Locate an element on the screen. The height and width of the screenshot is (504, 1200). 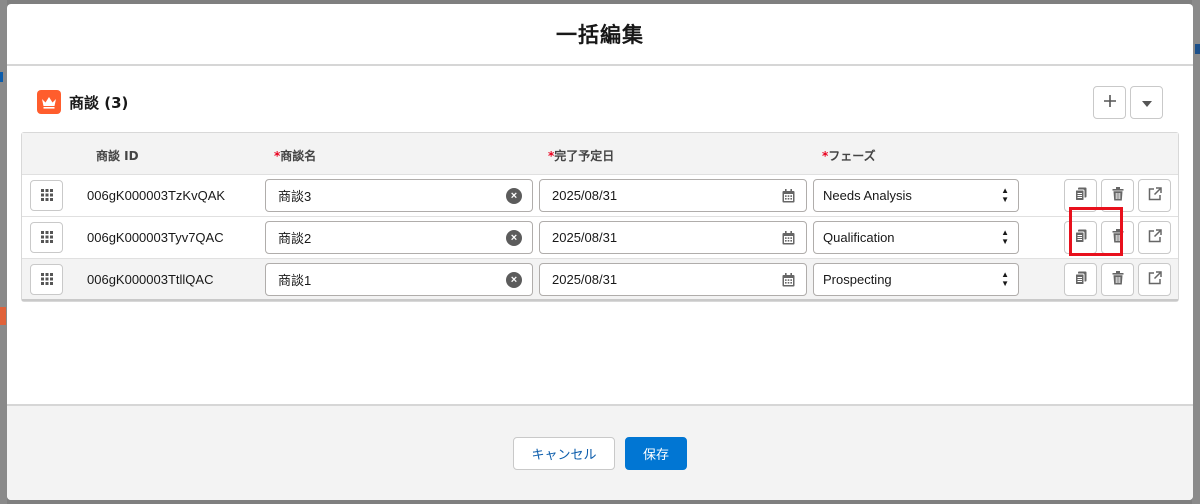
stage-select: Needs Analysis ▲ ▼ is located at coordinates (916, 195).